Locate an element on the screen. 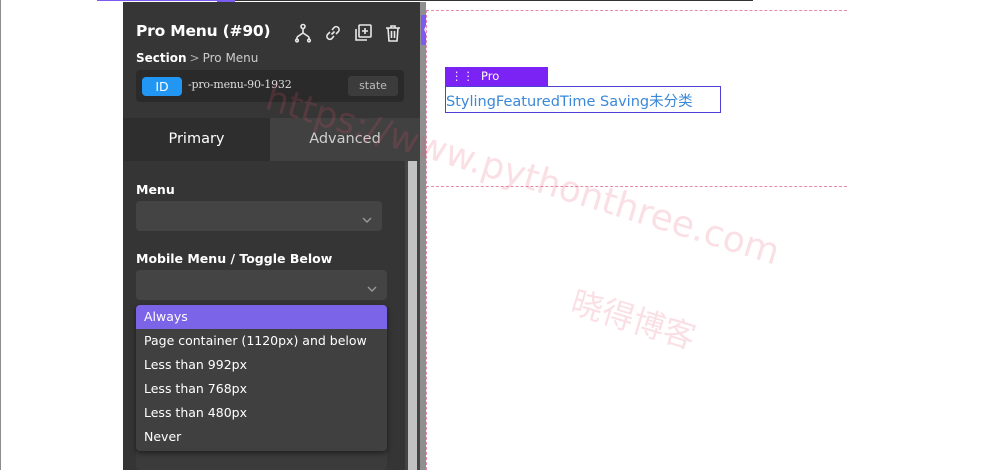  tab-advanced: Advanced is located at coordinates (345, 139).